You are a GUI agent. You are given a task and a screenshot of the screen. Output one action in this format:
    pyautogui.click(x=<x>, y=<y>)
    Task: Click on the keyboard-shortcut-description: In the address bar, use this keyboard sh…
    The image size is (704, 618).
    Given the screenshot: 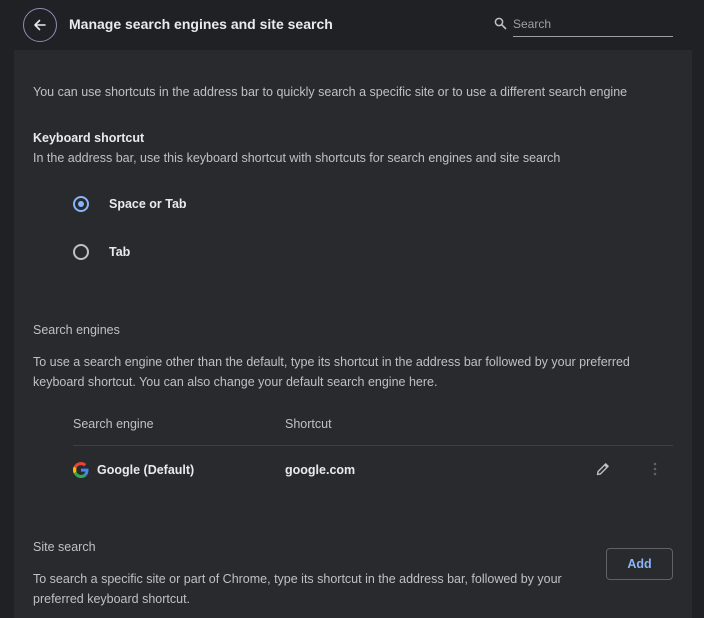 What is the action you would take?
    pyautogui.click(x=297, y=158)
    